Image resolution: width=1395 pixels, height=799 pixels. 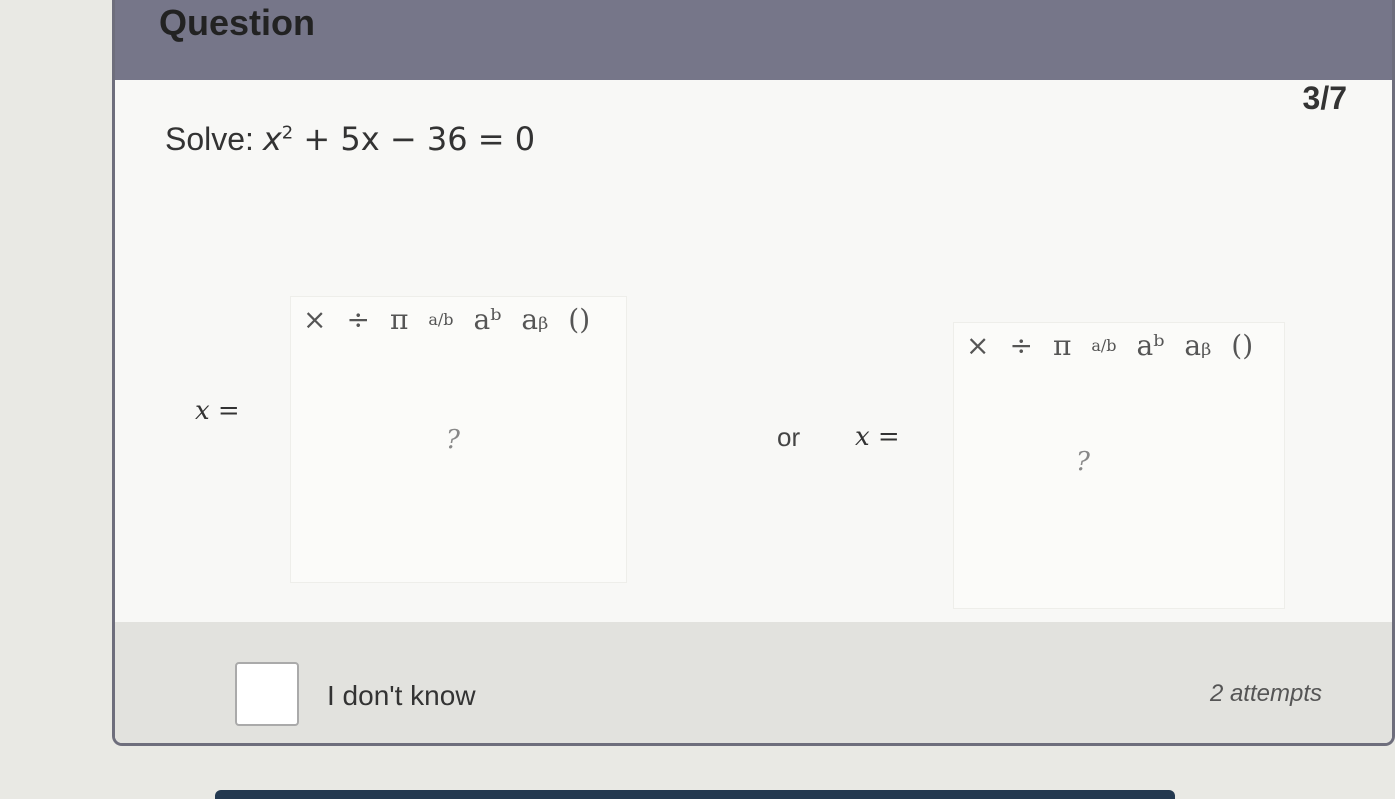 What do you see at coordinates (1083, 462) in the screenshot?
I see `second-answer-placeholder: ?` at bounding box center [1083, 462].